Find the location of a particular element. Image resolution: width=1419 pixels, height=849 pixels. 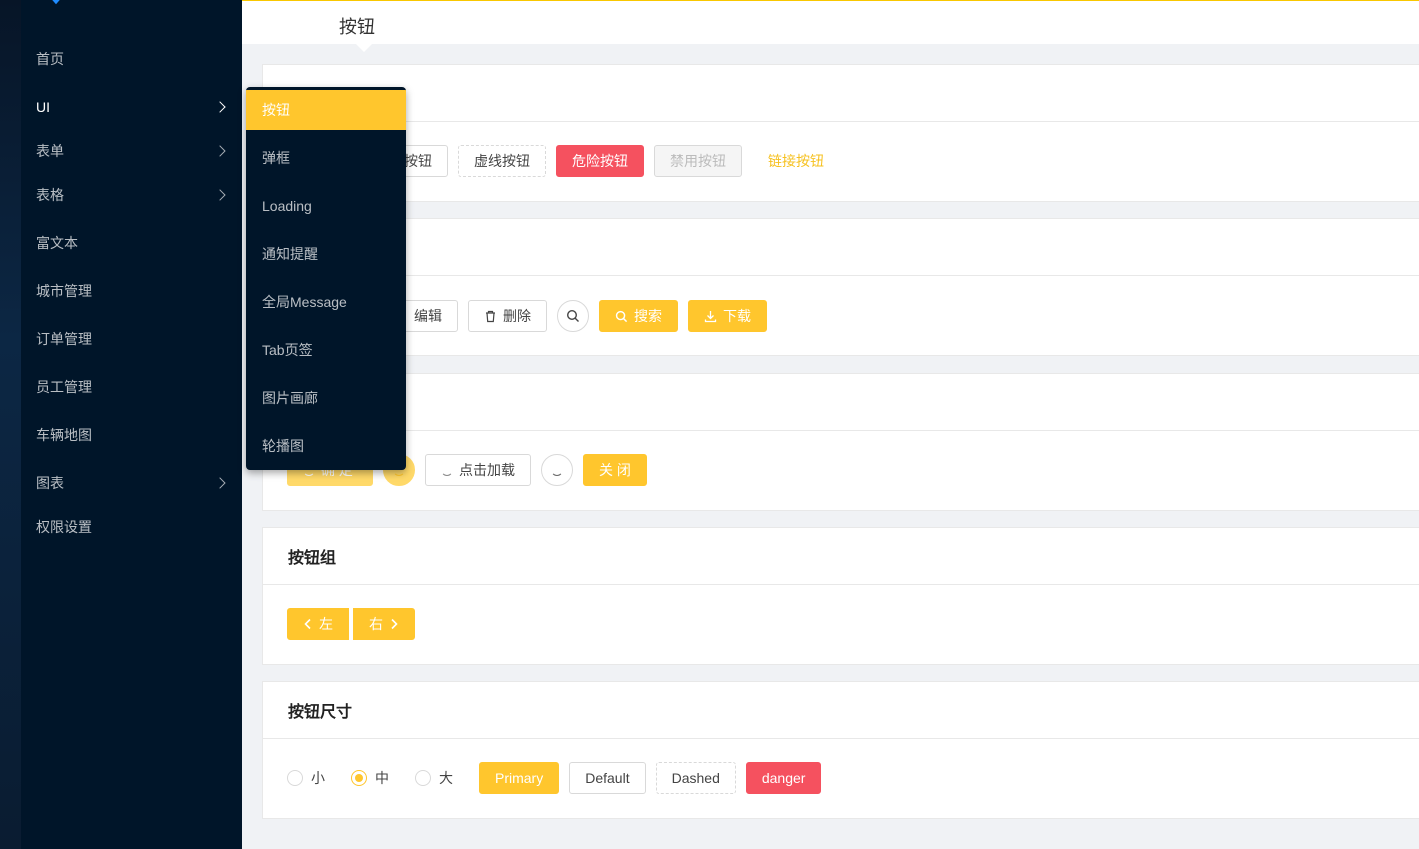

sidebar-item-charts: 图表 is located at coordinates (131, 483).